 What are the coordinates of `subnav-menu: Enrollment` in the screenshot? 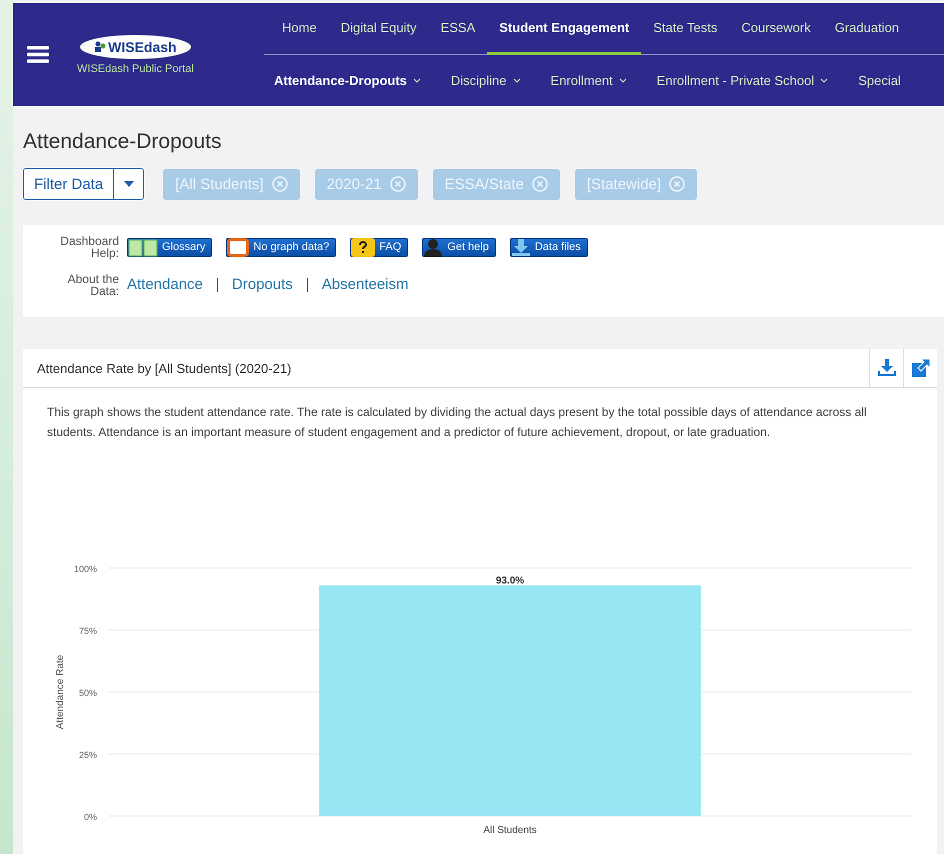 It's located at (588, 80).